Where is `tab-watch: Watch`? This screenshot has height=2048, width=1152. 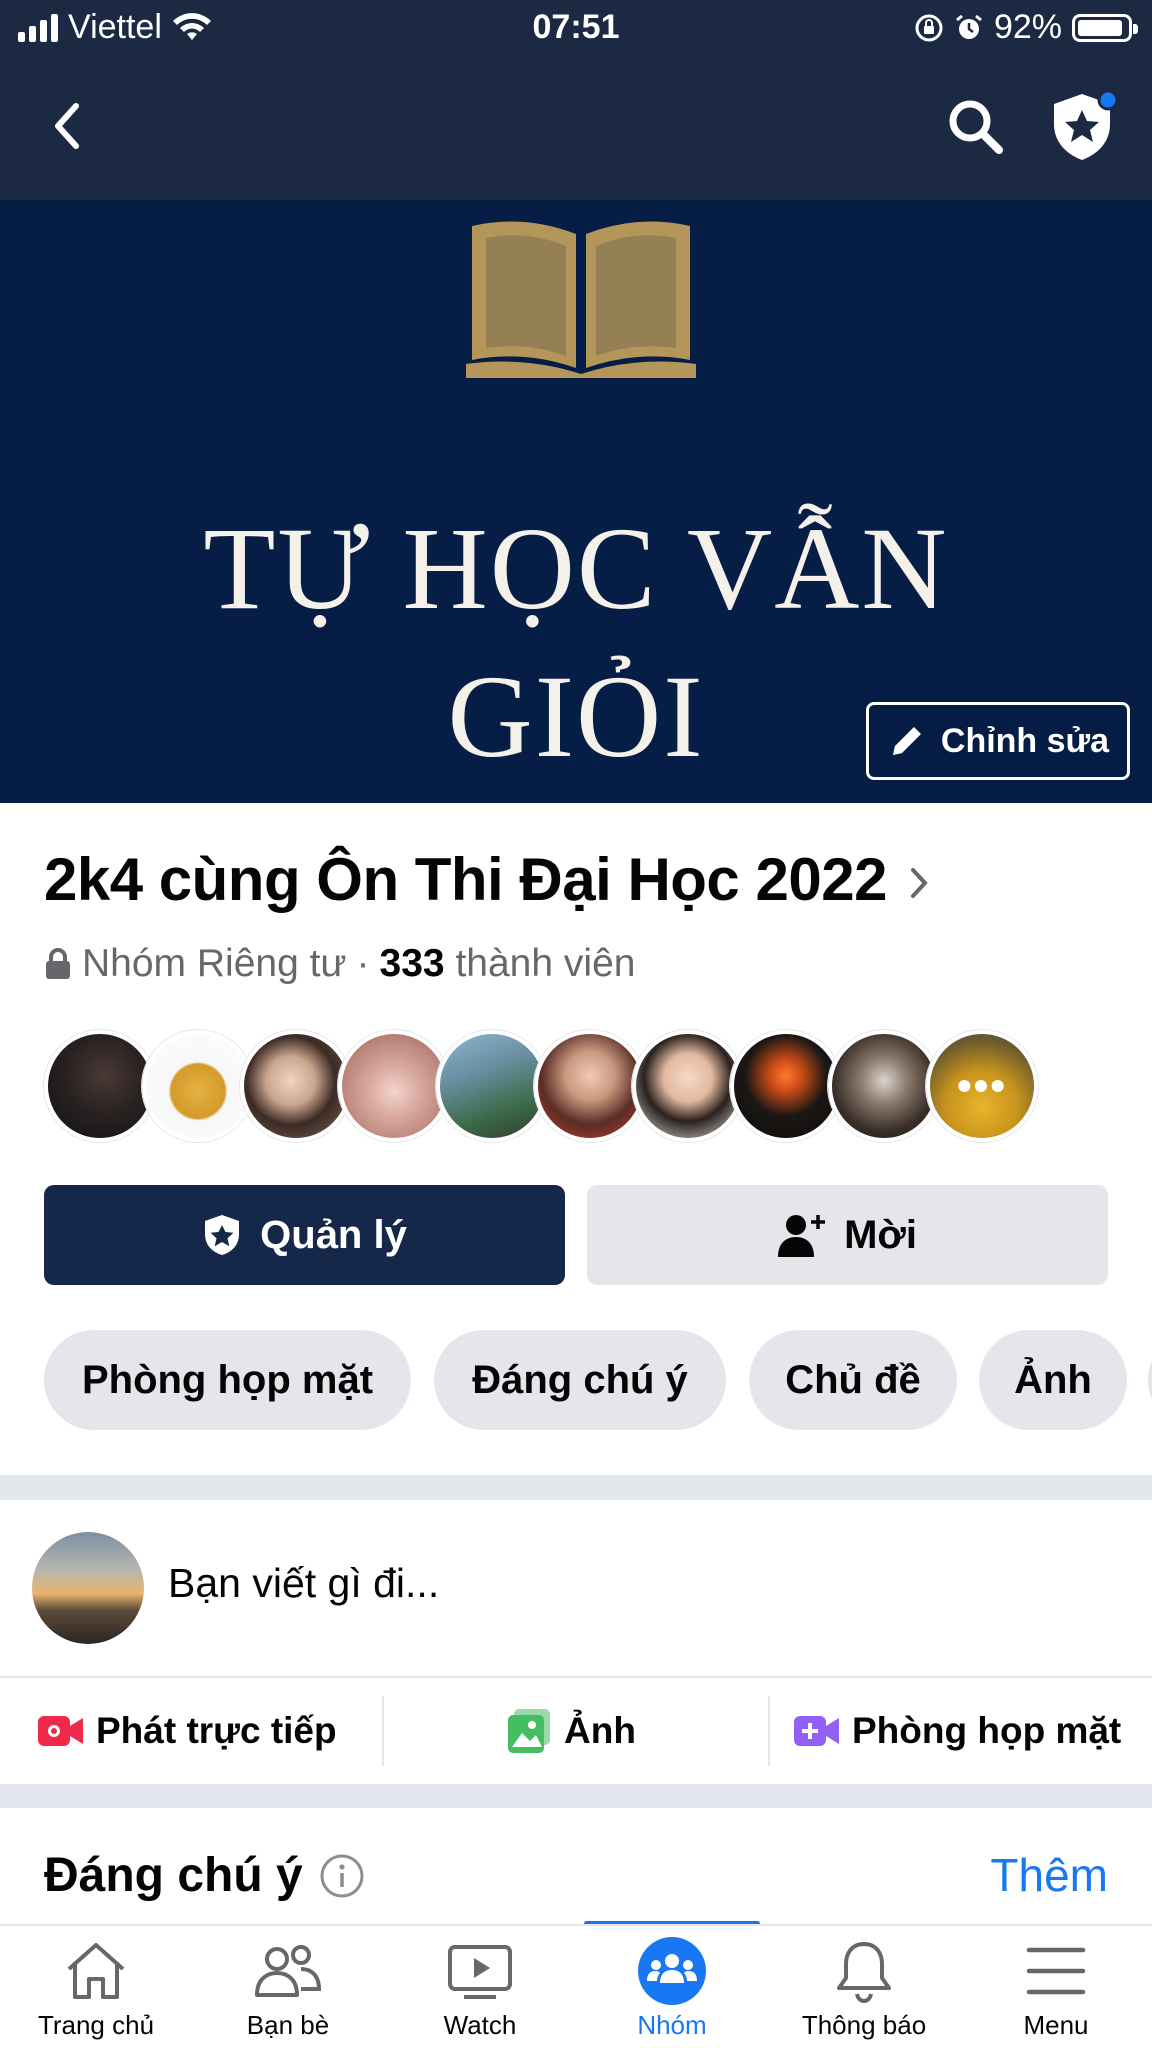
tab-watch: Watch is located at coordinates (480, 1987).